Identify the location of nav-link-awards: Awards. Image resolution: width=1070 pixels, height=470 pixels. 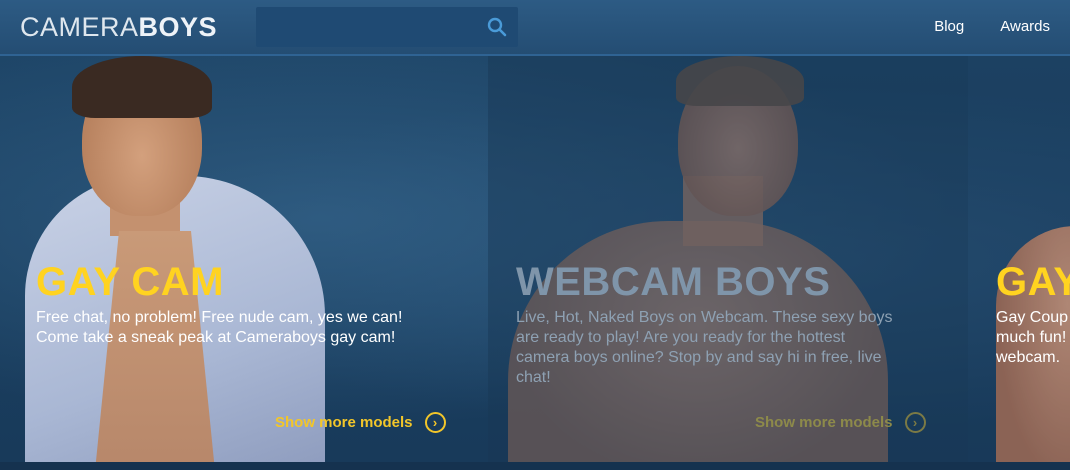
(1025, 26).